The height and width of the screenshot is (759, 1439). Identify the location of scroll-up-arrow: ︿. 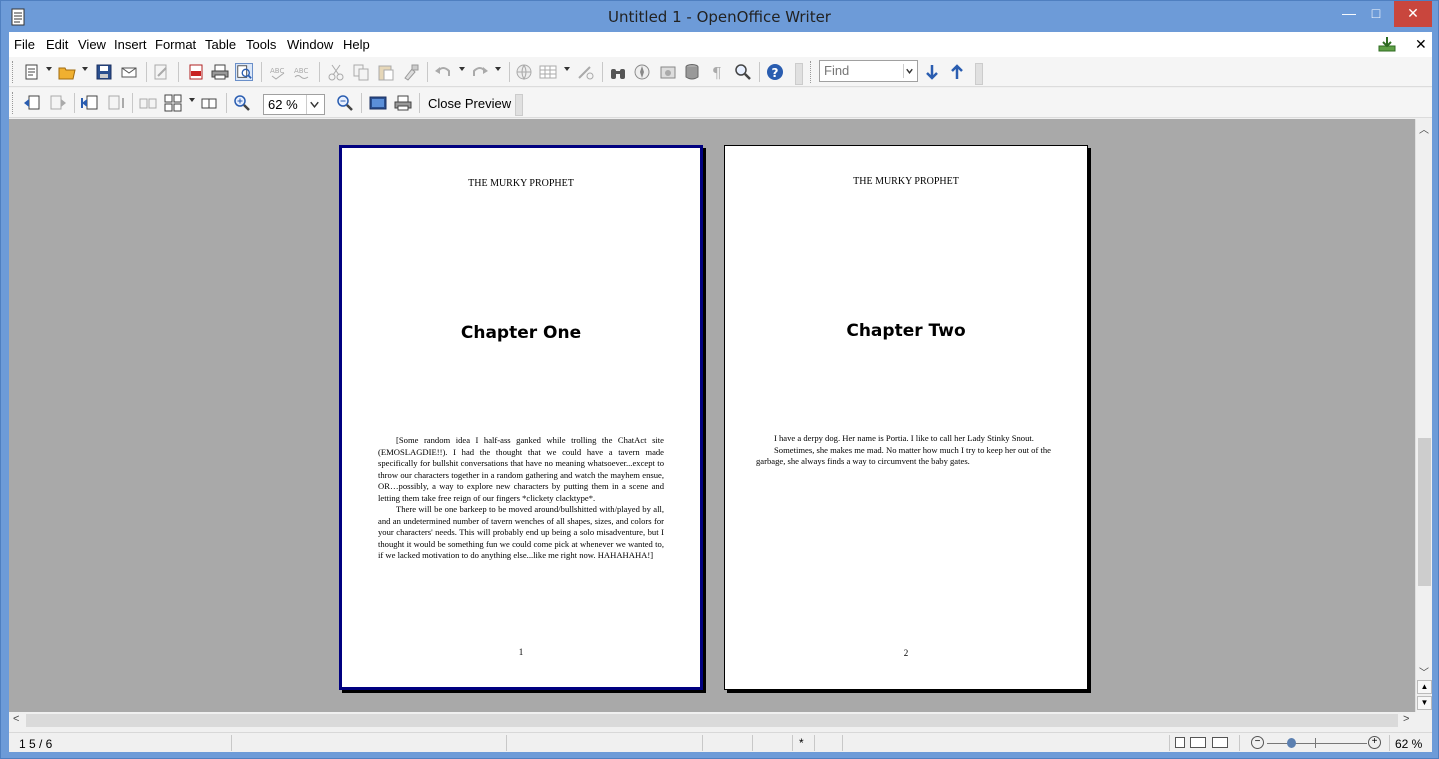
(1424, 128).